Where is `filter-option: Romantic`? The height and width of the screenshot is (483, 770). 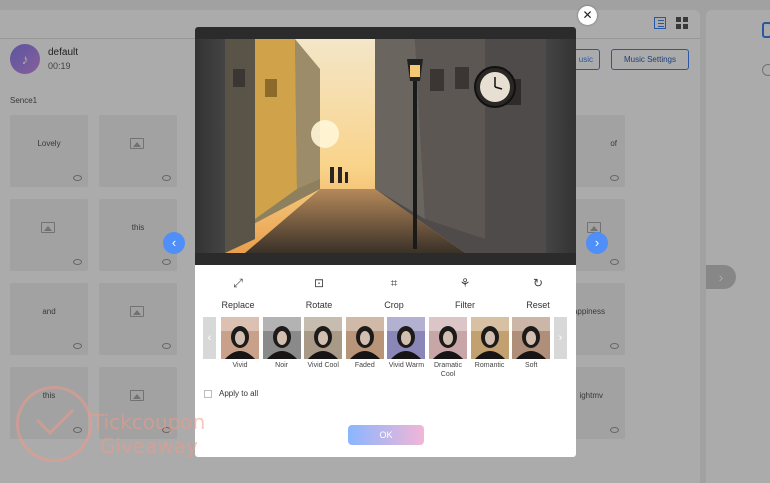 filter-option: Romantic is located at coordinates (489, 343).